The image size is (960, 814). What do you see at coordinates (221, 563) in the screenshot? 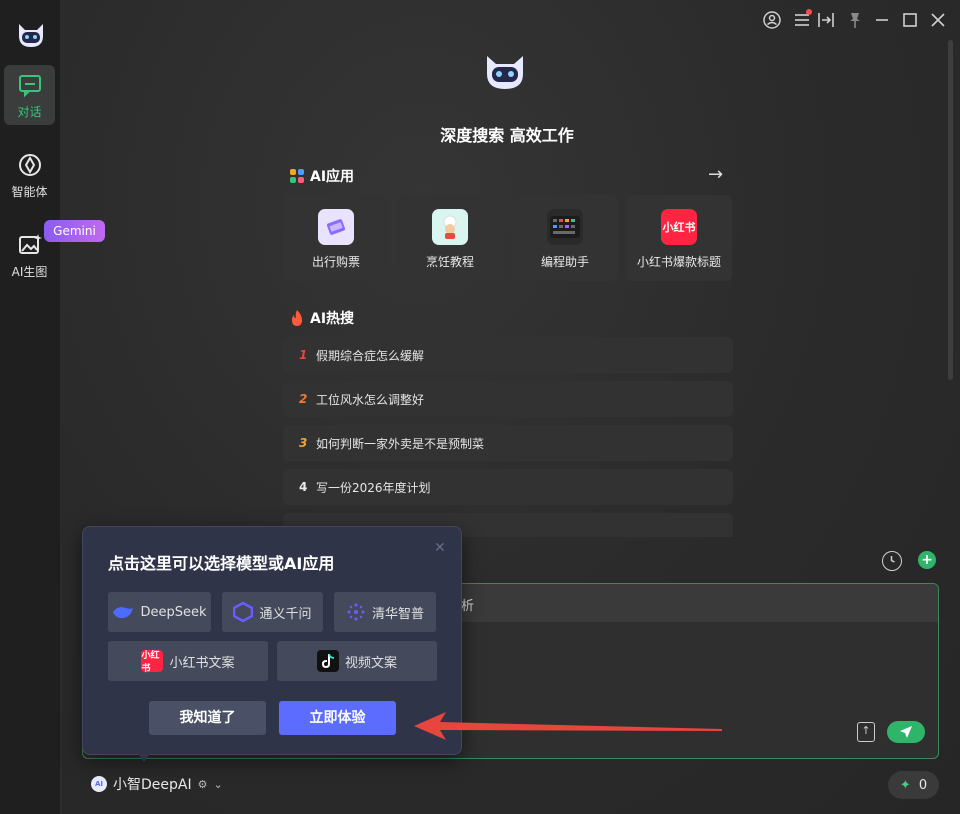
I see `popover-title: 点击这里可以选择模型或AI应用` at bounding box center [221, 563].